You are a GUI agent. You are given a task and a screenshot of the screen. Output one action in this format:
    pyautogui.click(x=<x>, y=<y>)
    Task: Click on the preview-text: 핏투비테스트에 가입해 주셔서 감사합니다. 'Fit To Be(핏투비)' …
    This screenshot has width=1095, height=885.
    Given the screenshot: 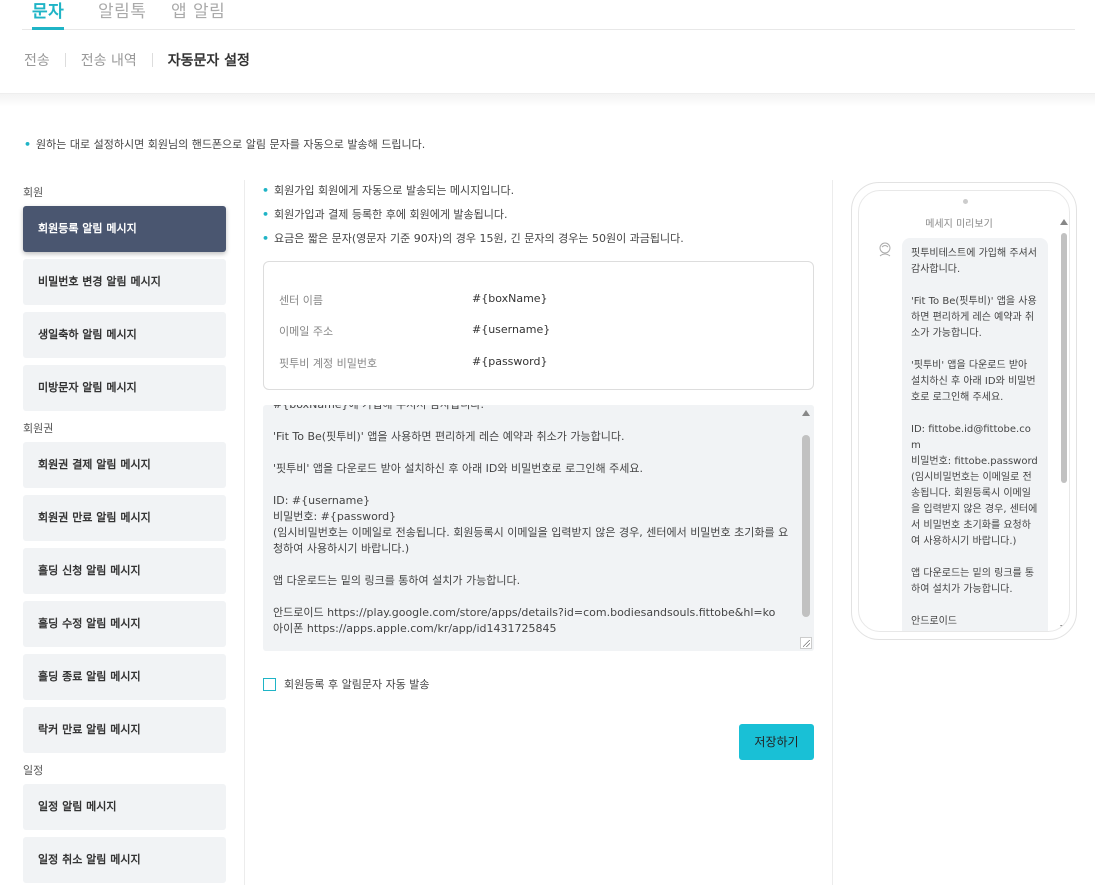 What is the action you would take?
    pyautogui.click(x=974, y=437)
    